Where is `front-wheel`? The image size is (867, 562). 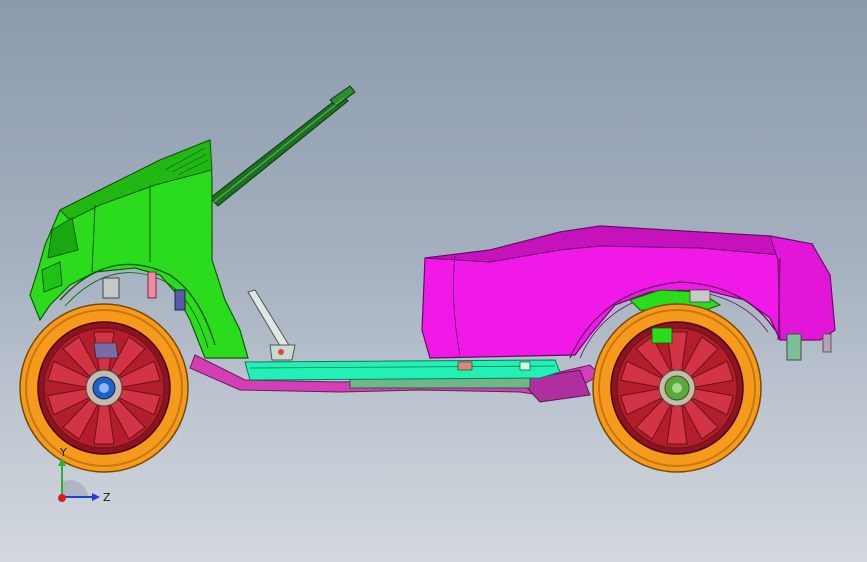 front-wheel is located at coordinates (104, 388).